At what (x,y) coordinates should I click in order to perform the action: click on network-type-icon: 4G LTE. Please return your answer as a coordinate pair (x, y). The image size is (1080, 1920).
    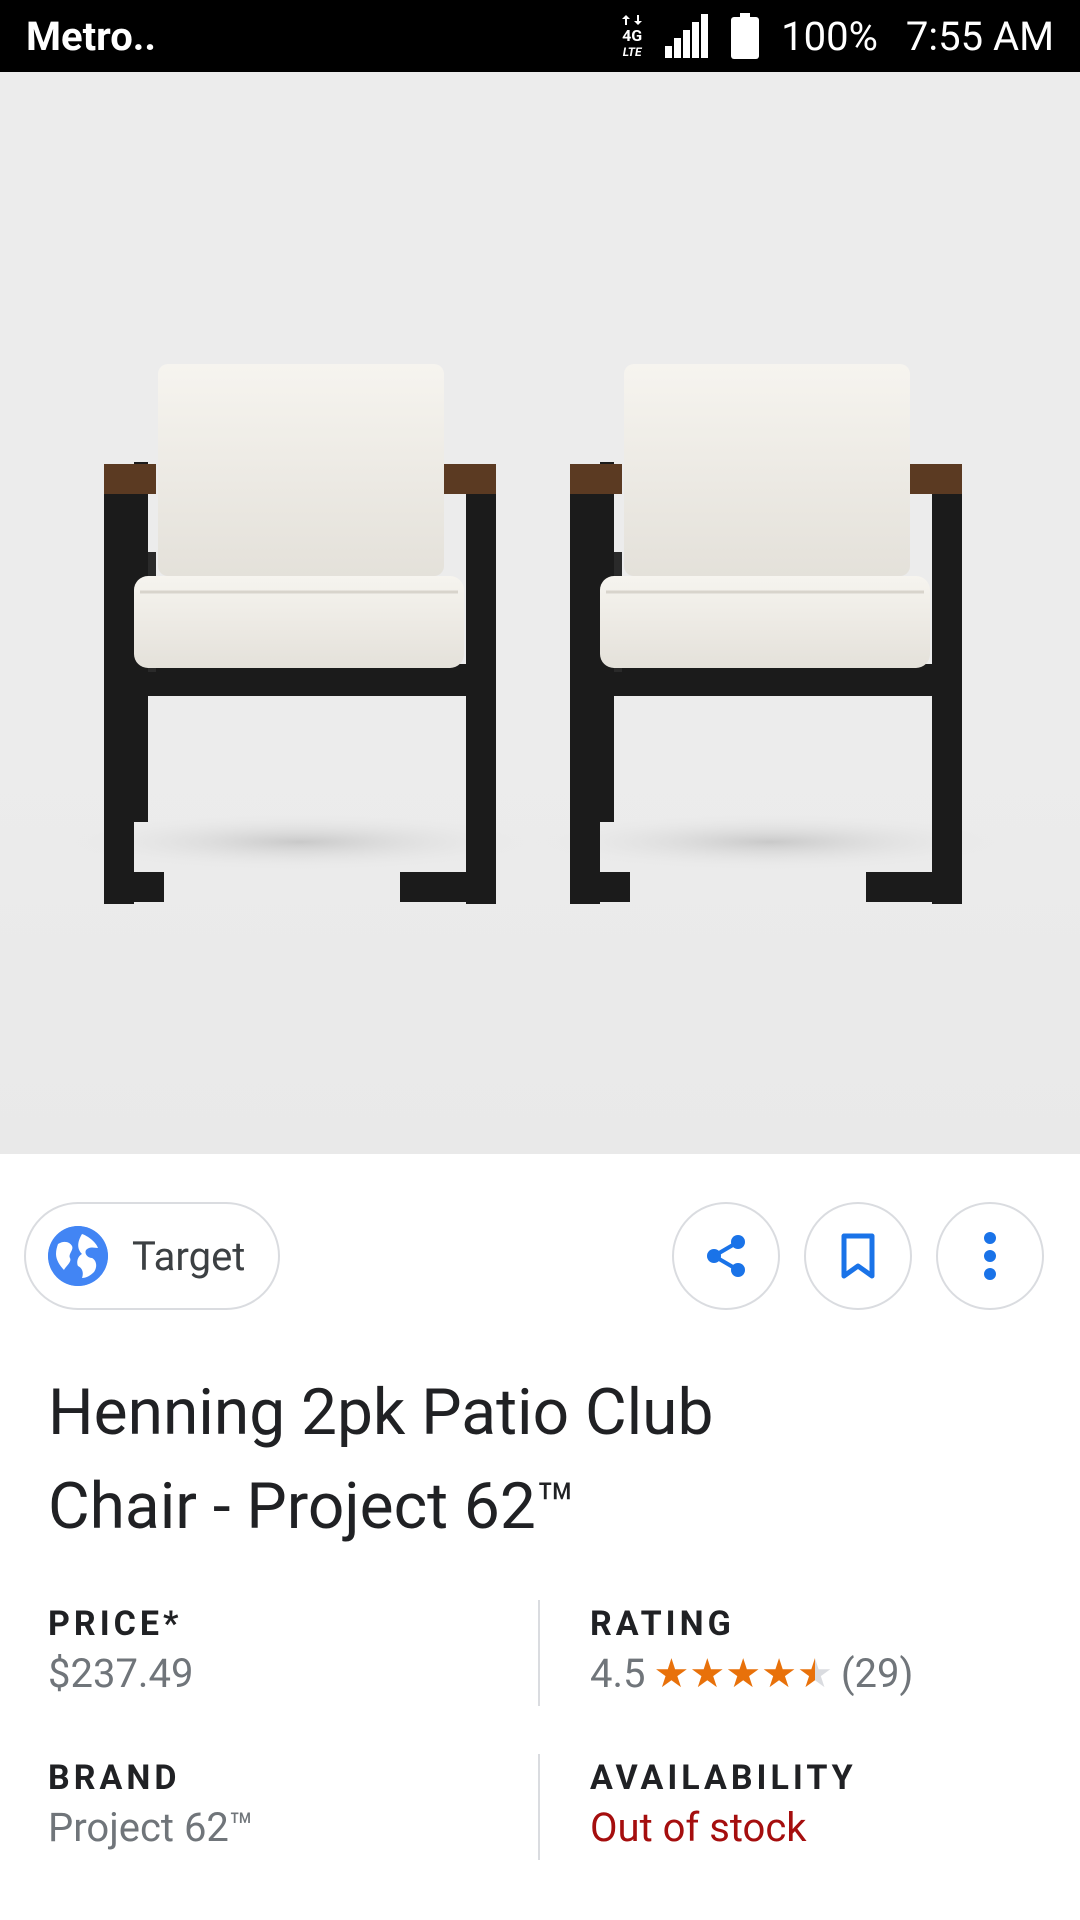
    Looking at the image, I should click on (632, 36).